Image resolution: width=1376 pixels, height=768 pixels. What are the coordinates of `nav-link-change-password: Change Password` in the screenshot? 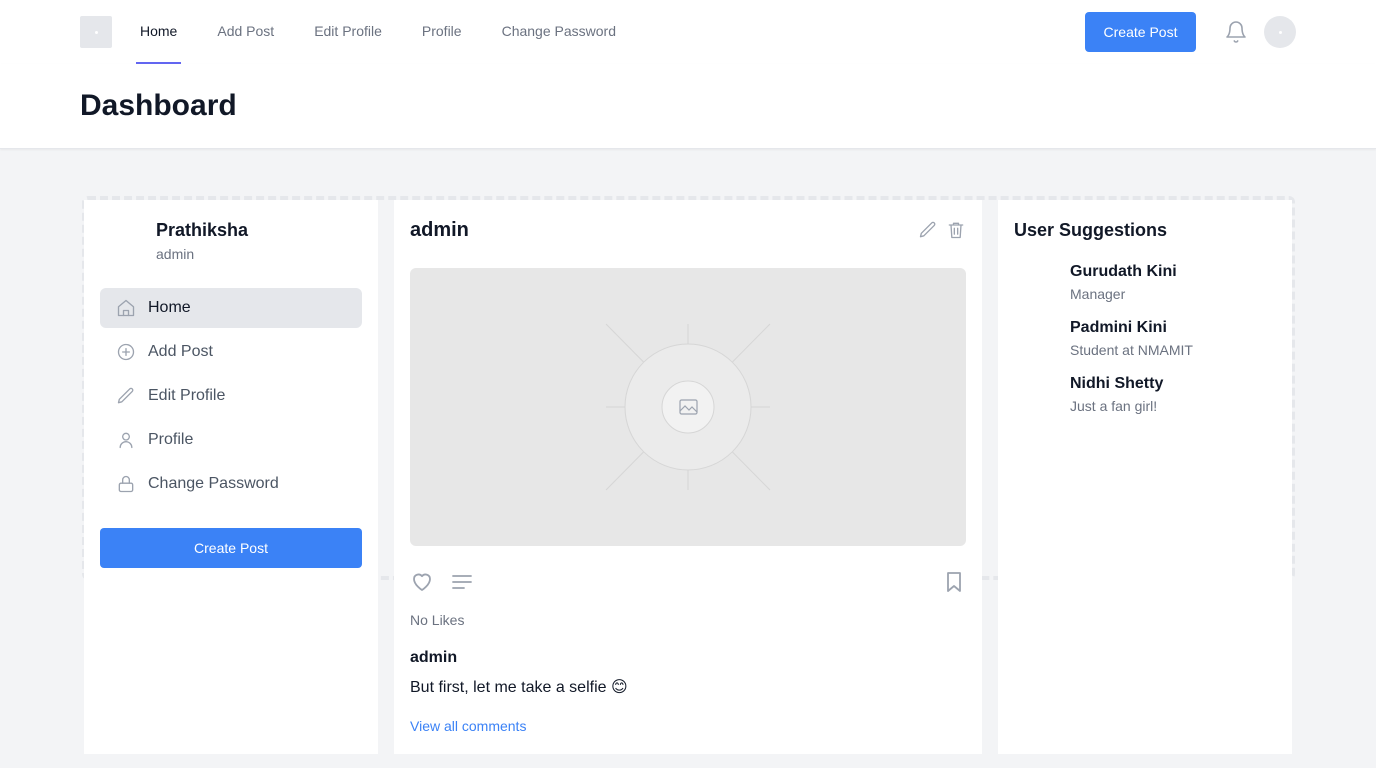 It's located at (559, 32).